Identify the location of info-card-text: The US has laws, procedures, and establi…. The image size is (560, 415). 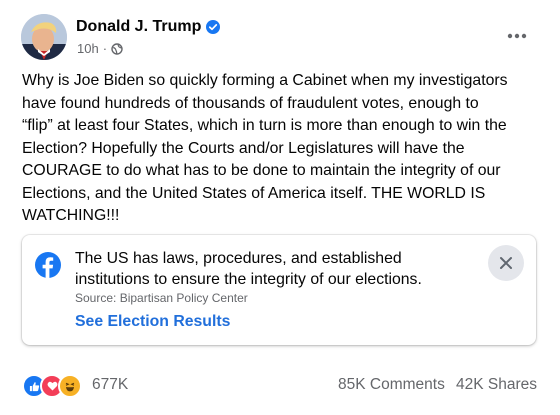
(248, 269).